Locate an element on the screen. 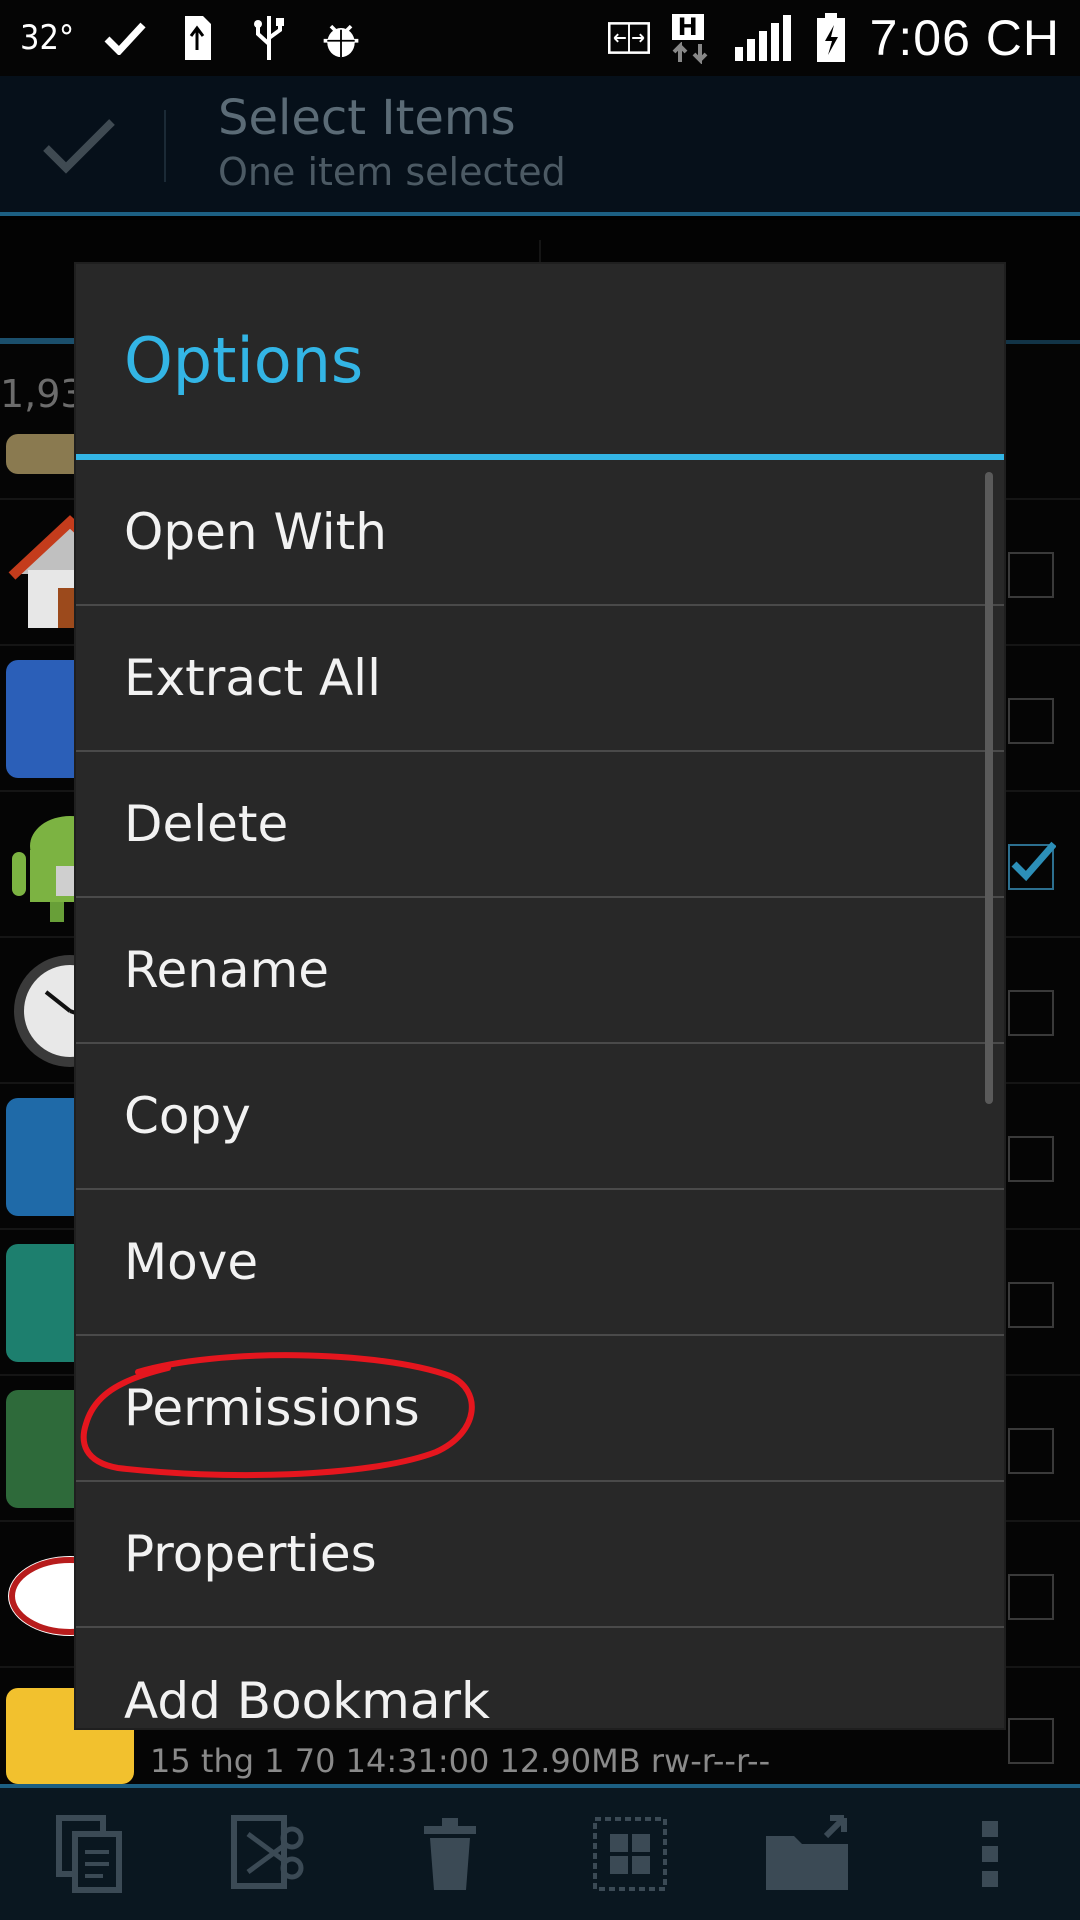 The image size is (1080, 1920). menu-item-delete: Delete is located at coordinates (540, 825).